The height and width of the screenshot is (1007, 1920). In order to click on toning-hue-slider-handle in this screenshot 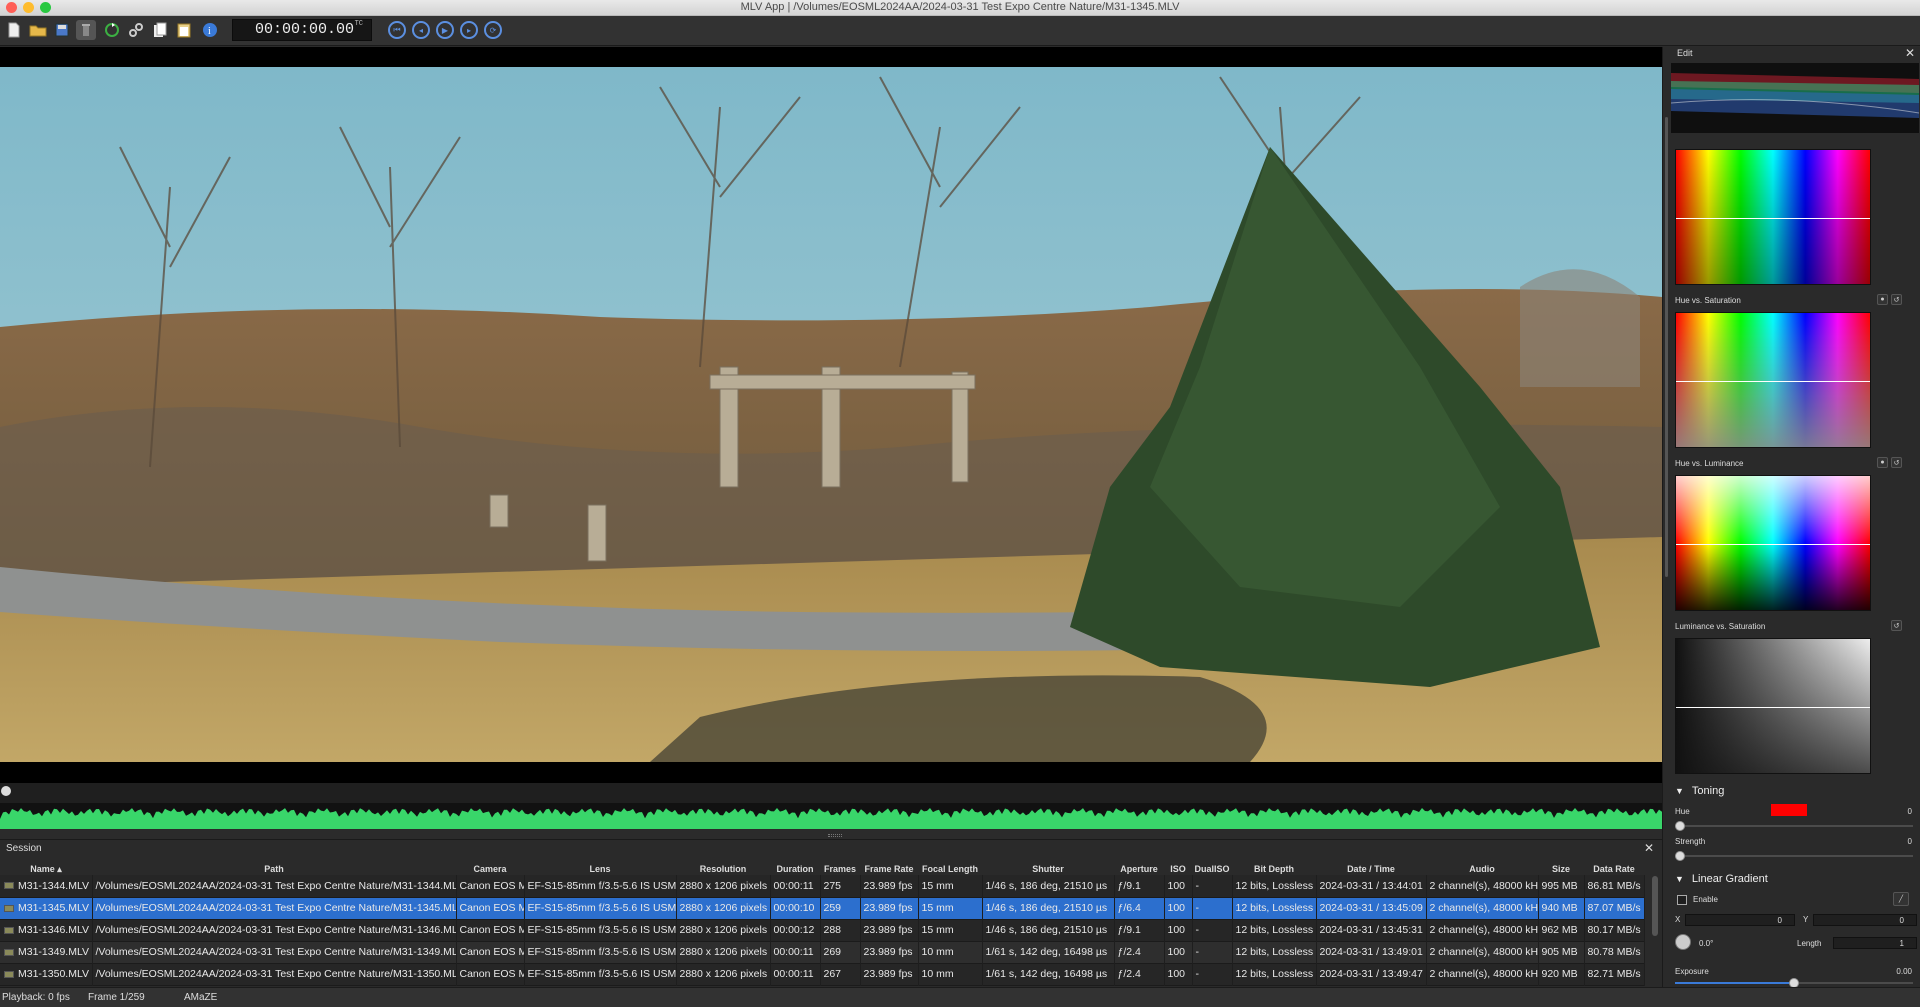, I will do `click(1680, 826)`.